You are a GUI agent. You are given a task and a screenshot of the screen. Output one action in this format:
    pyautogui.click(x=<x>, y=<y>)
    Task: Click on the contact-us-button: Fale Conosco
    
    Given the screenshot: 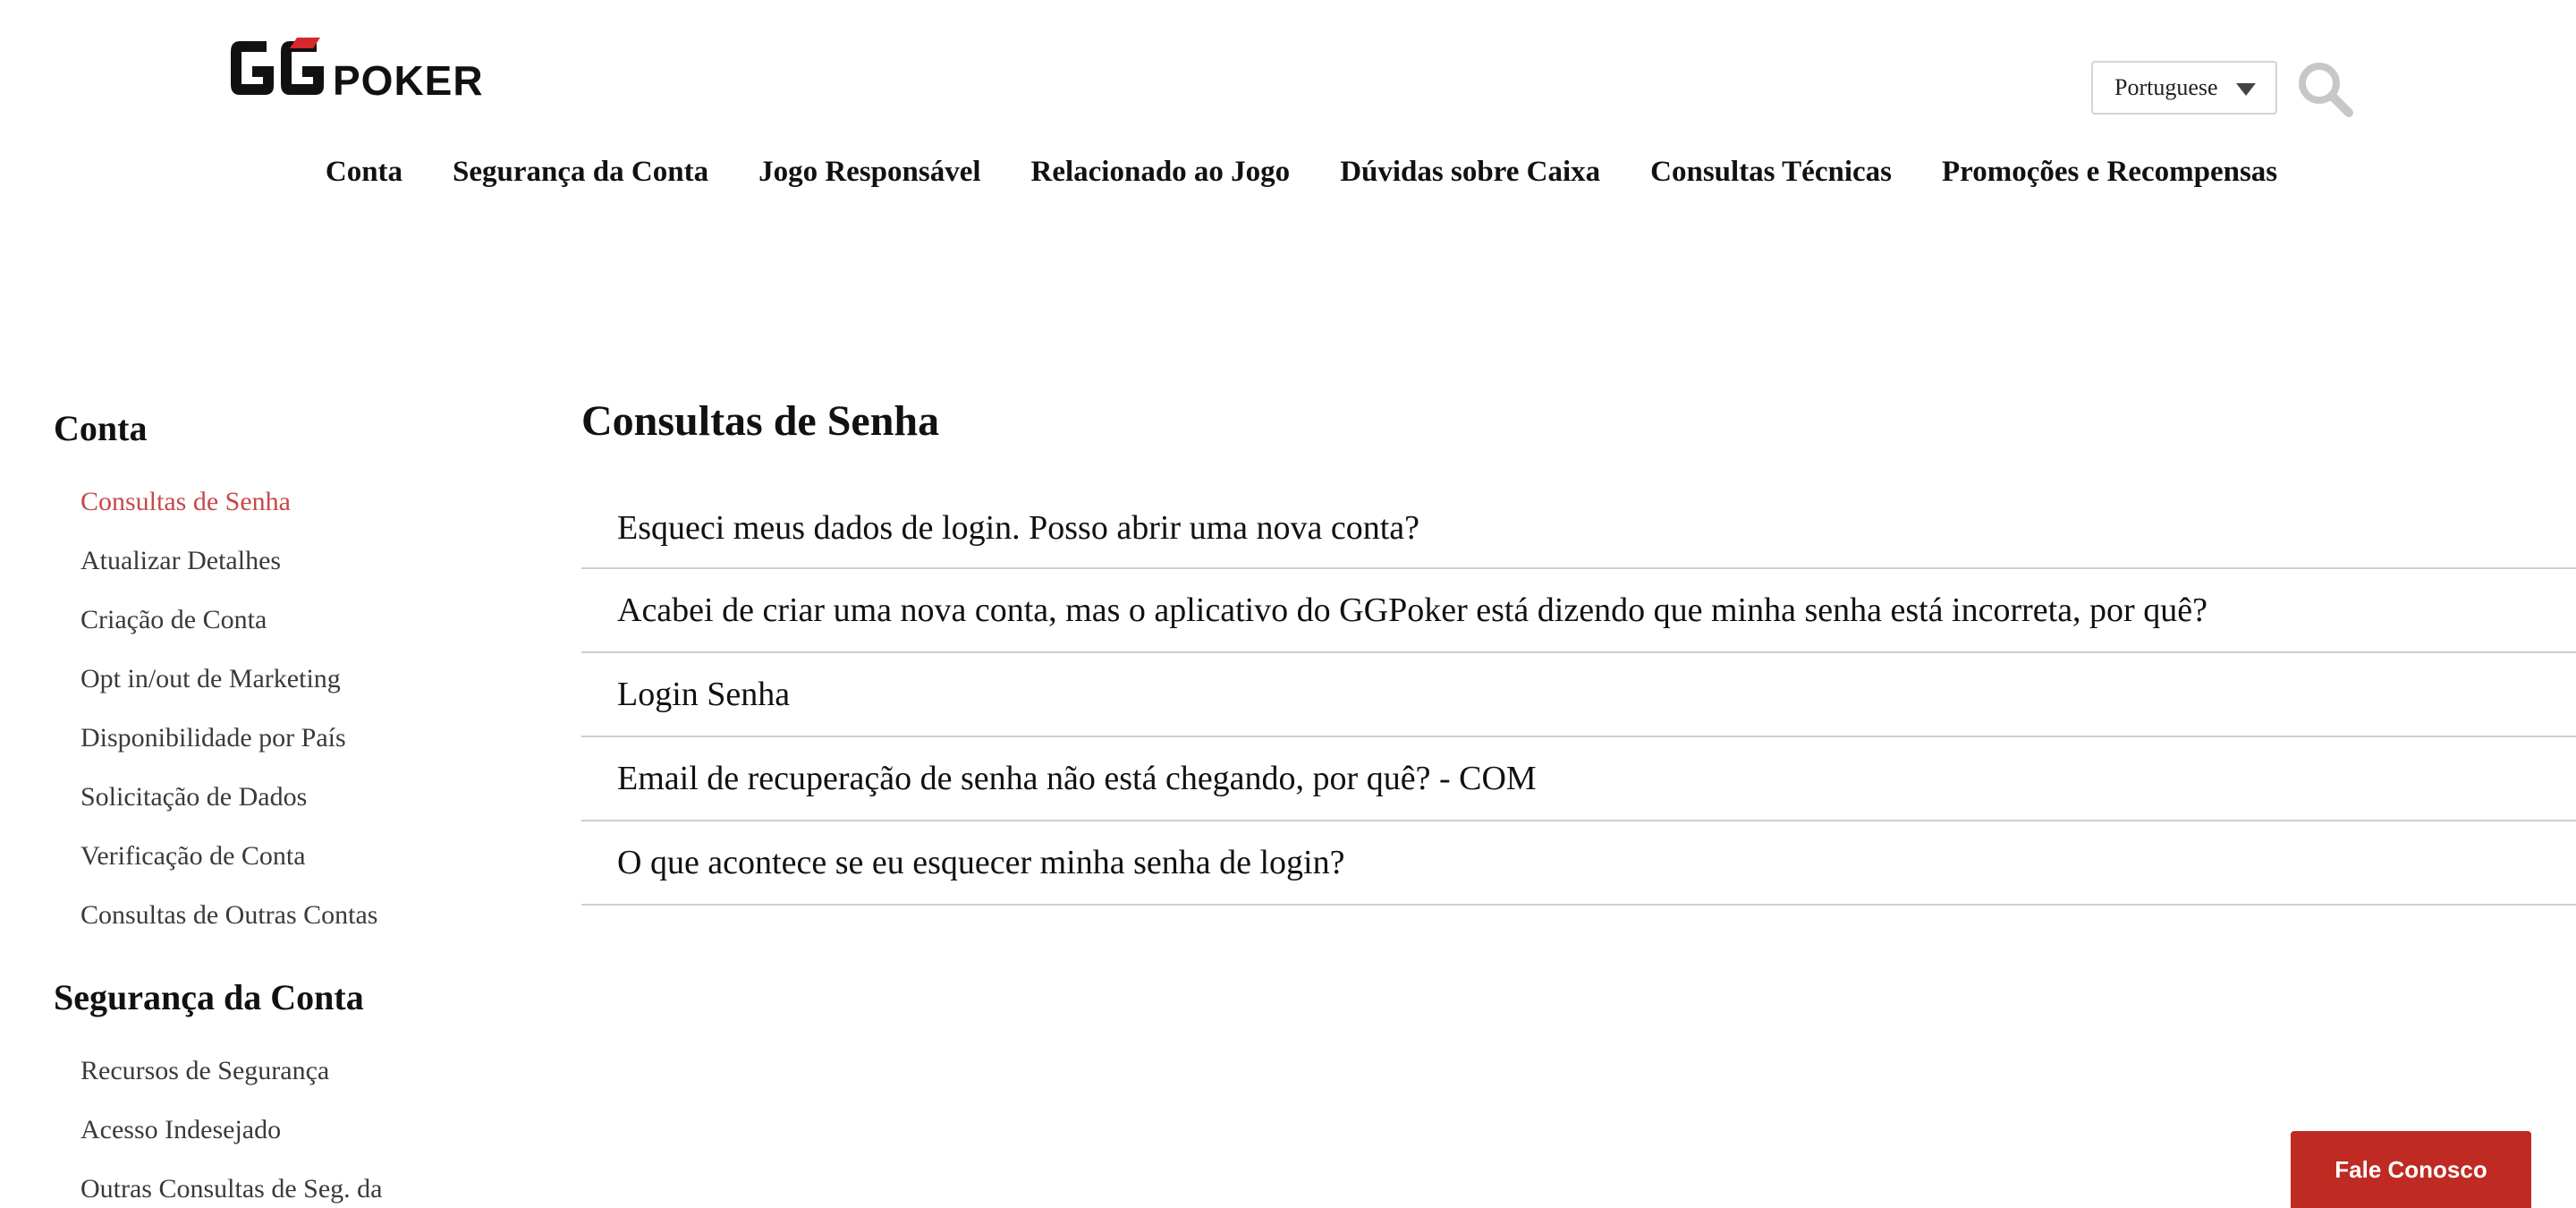 What is the action you would take?
    pyautogui.click(x=2411, y=1169)
    